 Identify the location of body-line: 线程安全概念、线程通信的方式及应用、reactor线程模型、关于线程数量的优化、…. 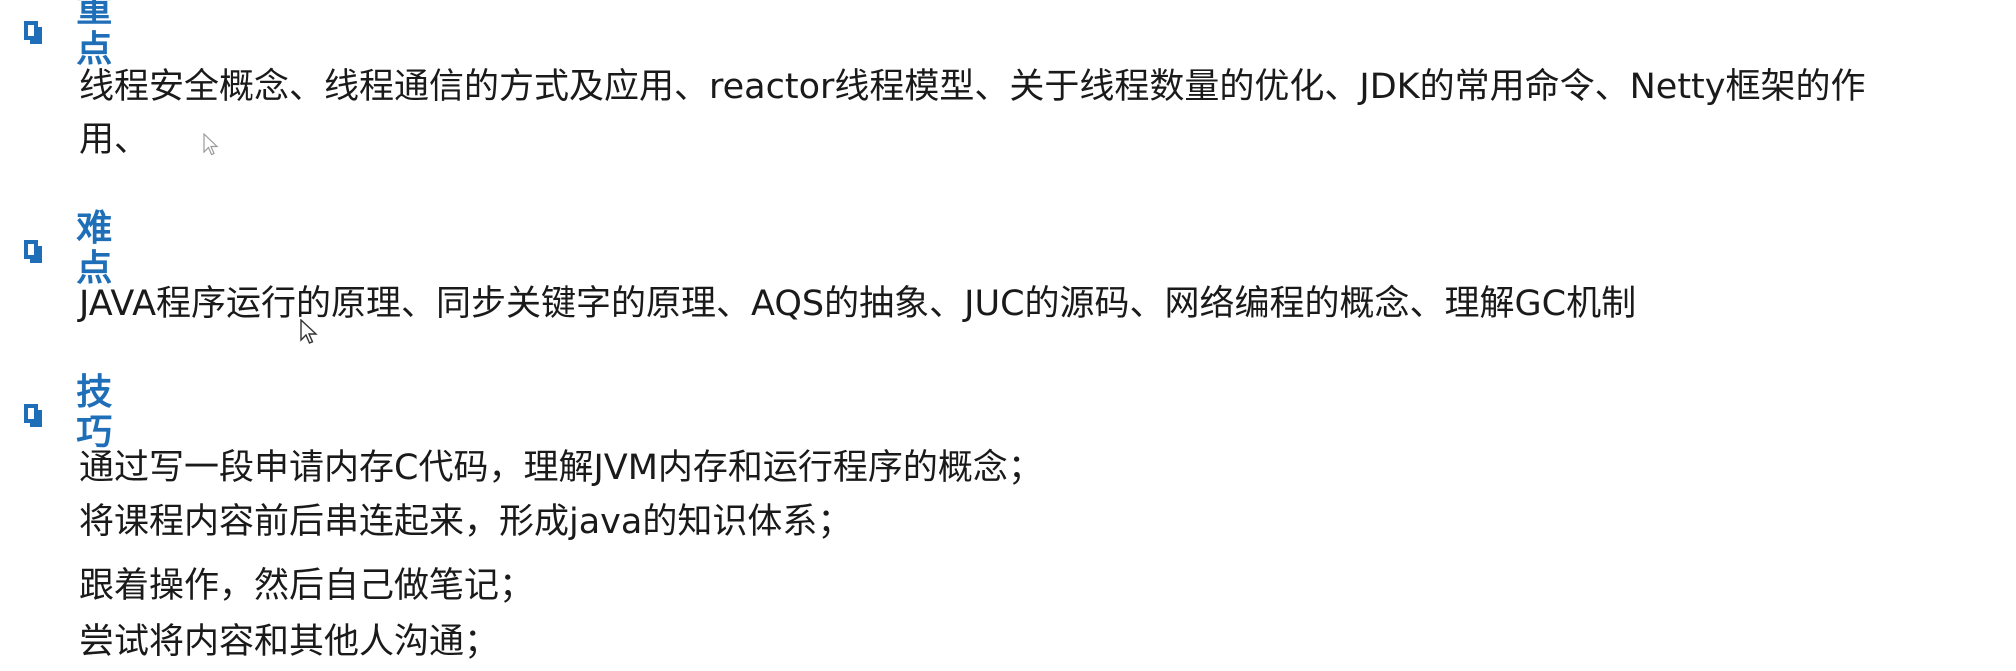
(972, 87).